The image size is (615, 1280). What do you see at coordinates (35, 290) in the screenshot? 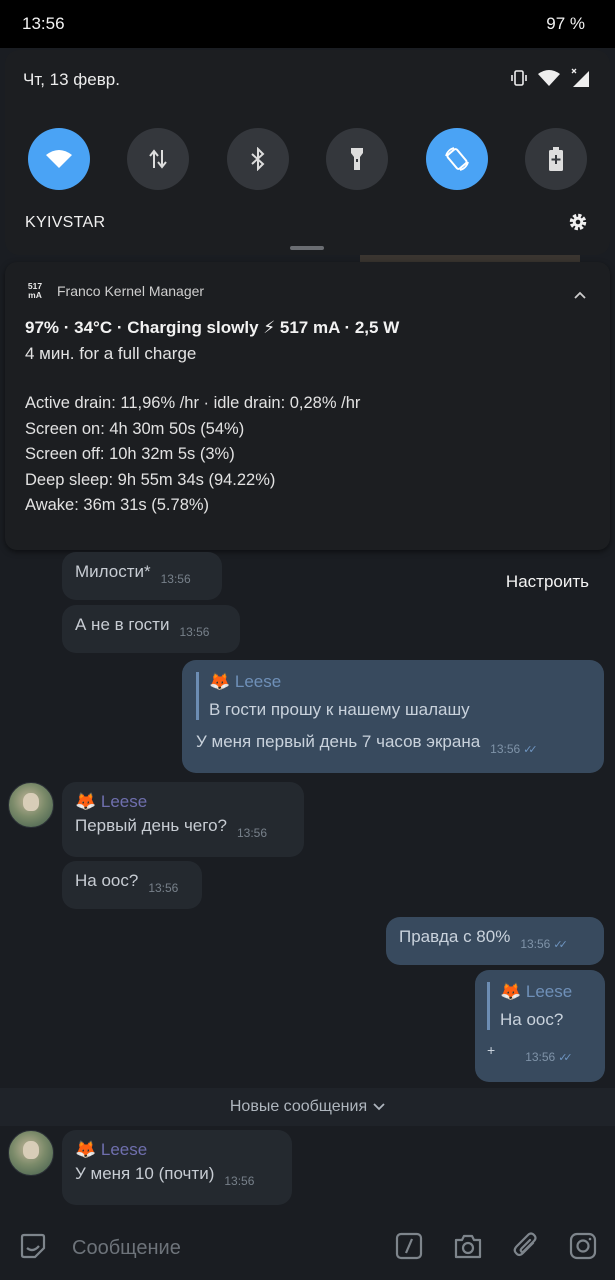
I see `app-icon: 517 mA` at bounding box center [35, 290].